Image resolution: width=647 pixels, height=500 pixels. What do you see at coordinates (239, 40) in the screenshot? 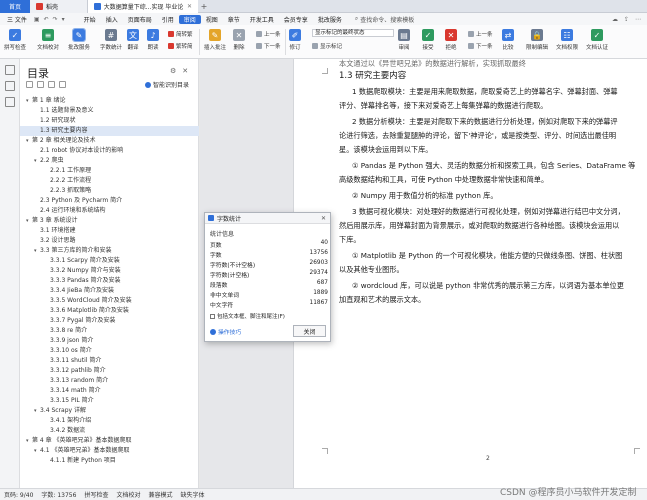
I see `delete-comment-button: ✕ 删除` at bounding box center [239, 40].